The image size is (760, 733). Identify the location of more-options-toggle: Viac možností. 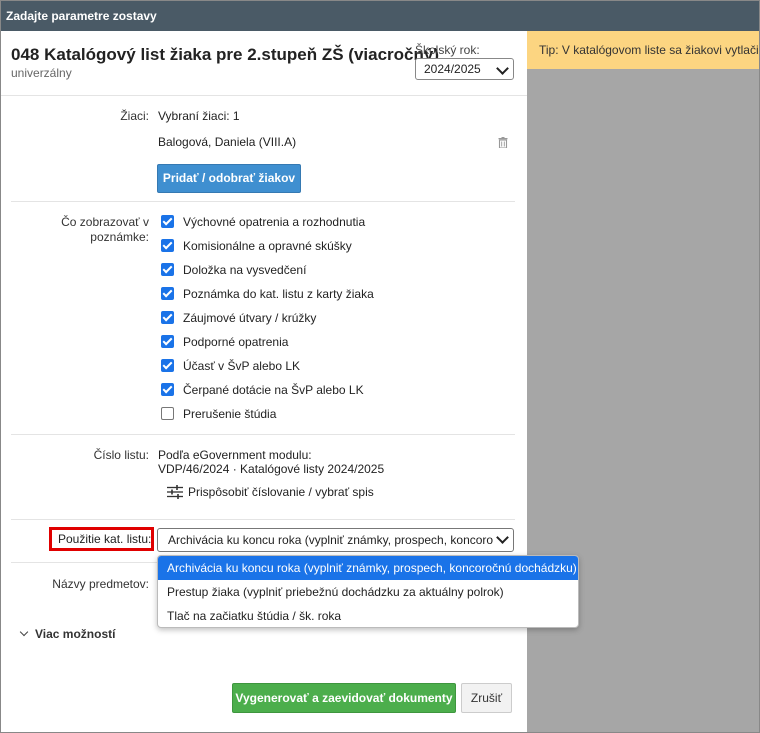
(67, 634).